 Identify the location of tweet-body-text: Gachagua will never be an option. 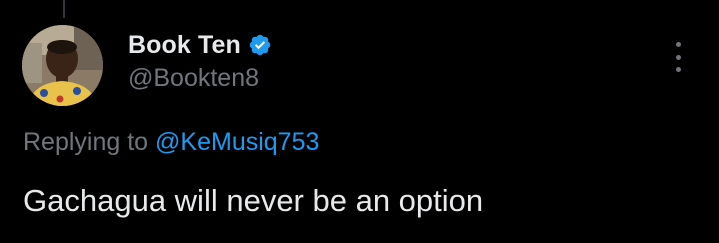
(253, 200).